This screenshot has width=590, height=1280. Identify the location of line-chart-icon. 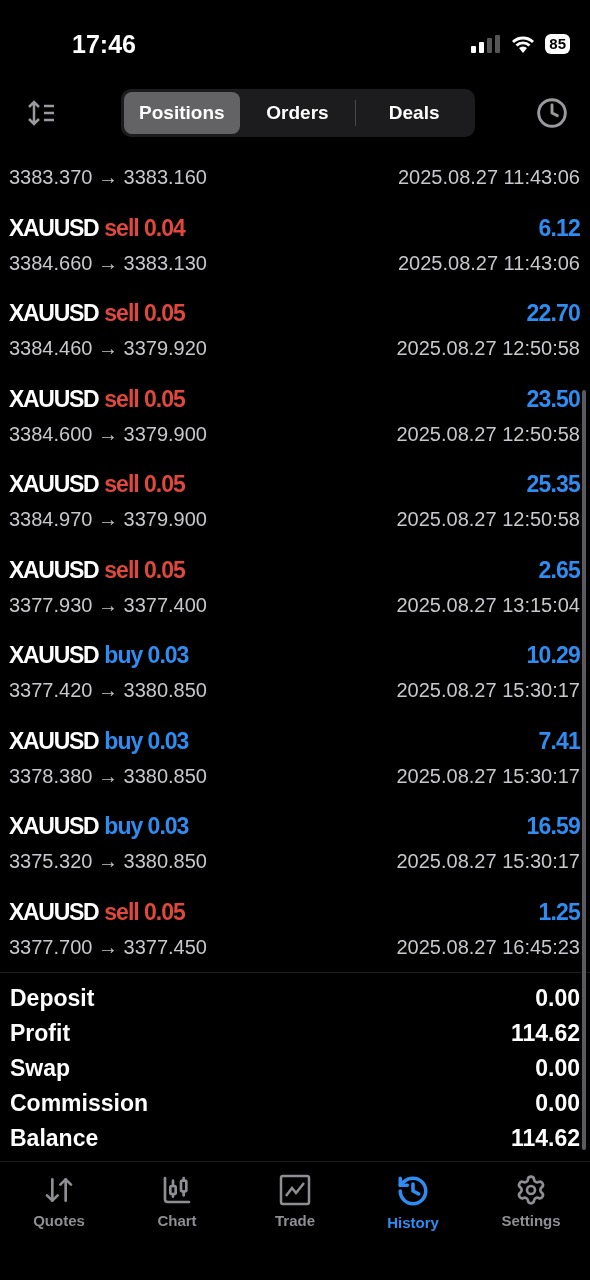
(295, 1190).